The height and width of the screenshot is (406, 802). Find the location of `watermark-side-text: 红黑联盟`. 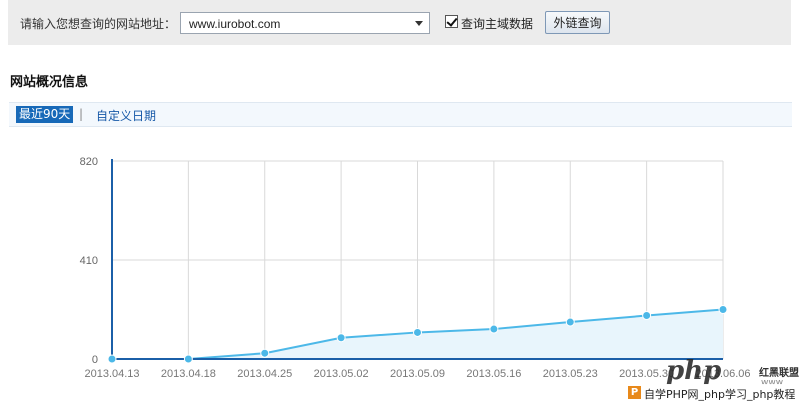

watermark-side-text: 红黑联盟 is located at coordinates (779, 373).